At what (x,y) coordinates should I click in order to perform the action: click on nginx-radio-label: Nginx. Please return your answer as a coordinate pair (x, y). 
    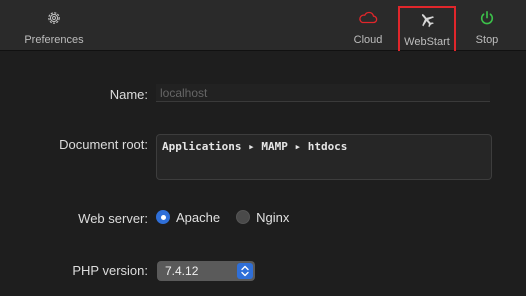
    Looking at the image, I should click on (273, 217).